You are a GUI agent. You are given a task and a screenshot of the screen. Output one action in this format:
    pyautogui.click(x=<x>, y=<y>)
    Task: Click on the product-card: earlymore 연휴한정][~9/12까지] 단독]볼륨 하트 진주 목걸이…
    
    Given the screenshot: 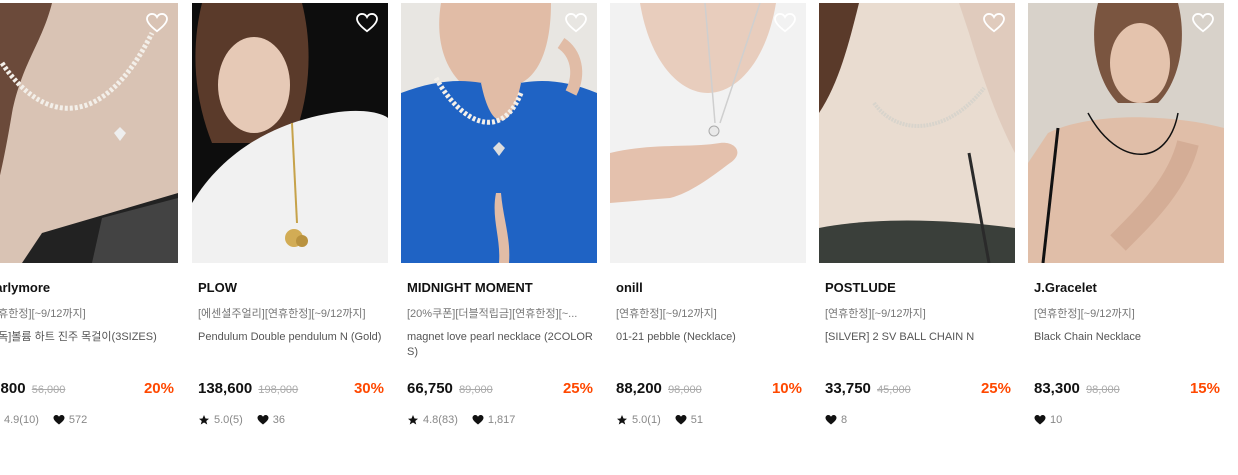 What is the action you would take?
    pyautogui.click(x=89, y=237)
    